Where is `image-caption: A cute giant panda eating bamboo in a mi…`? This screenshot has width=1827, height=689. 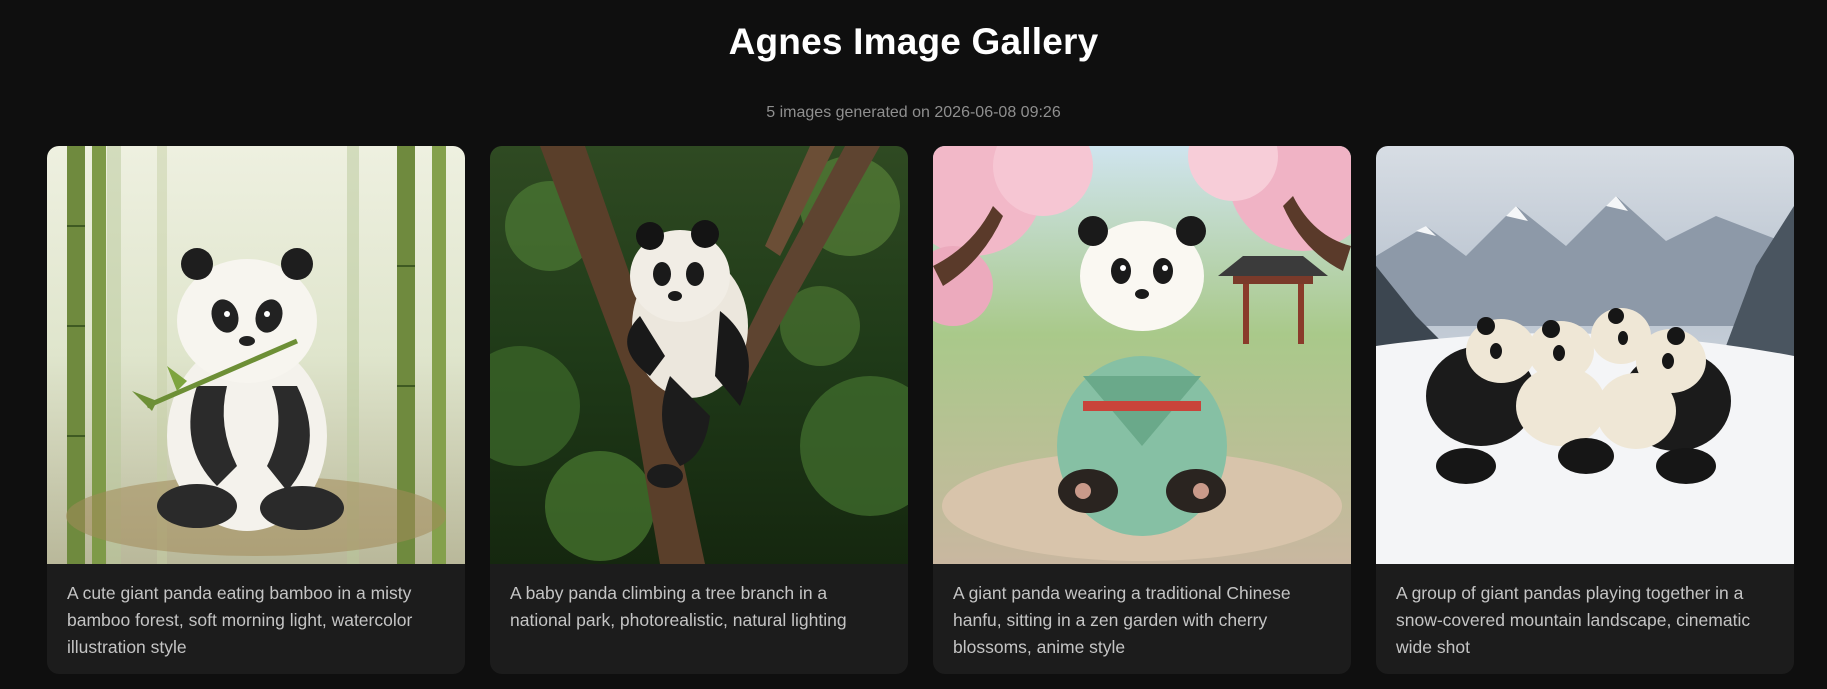
image-caption: A cute giant panda eating bamboo in a mi… is located at coordinates (240, 620).